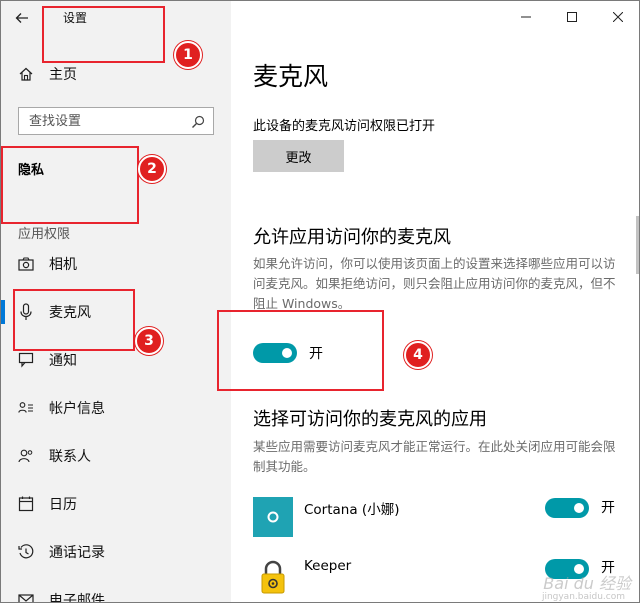 Image resolution: width=640 pixels, height=603 pixels. I want to click on annotation-number-1: 1, so click(188, 55).